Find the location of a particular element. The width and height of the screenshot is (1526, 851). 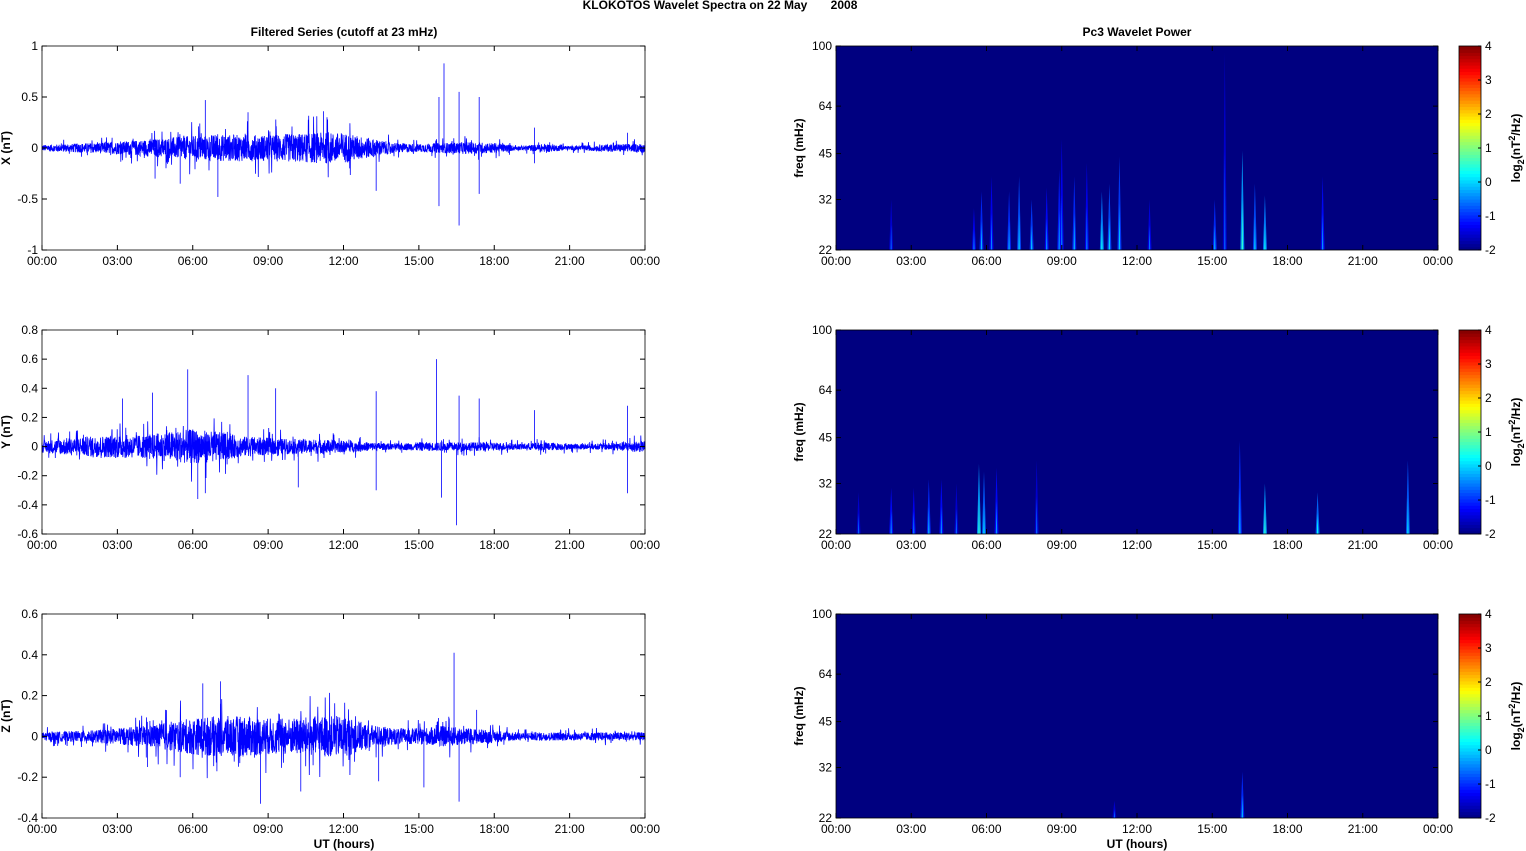

ytick-label: 100 is located at coordinates (822, 330).